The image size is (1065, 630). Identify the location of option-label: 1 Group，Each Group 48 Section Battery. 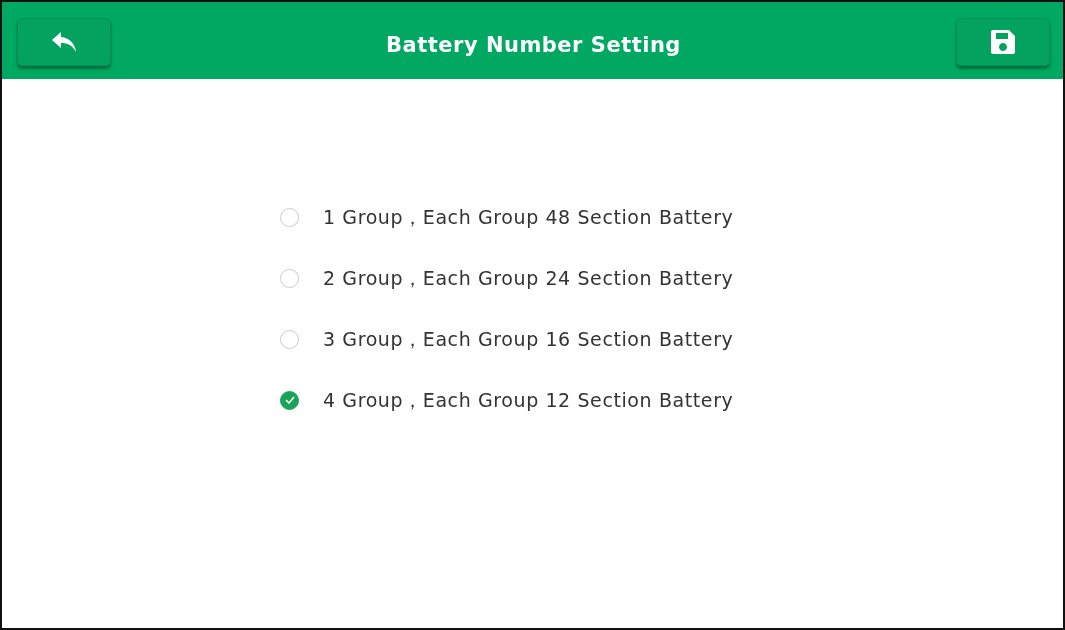
(528, 217).